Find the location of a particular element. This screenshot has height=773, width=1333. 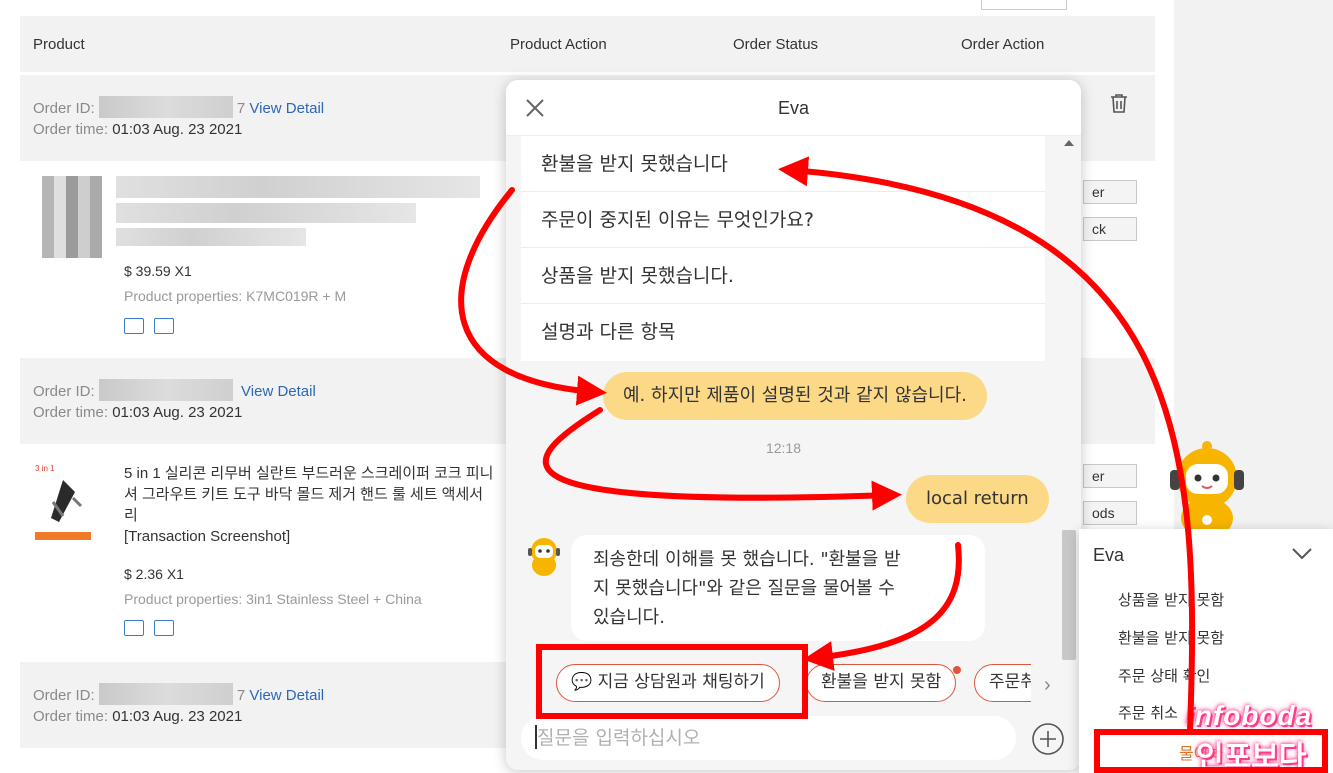

user-message: local return is located at coordinates (977, 499).